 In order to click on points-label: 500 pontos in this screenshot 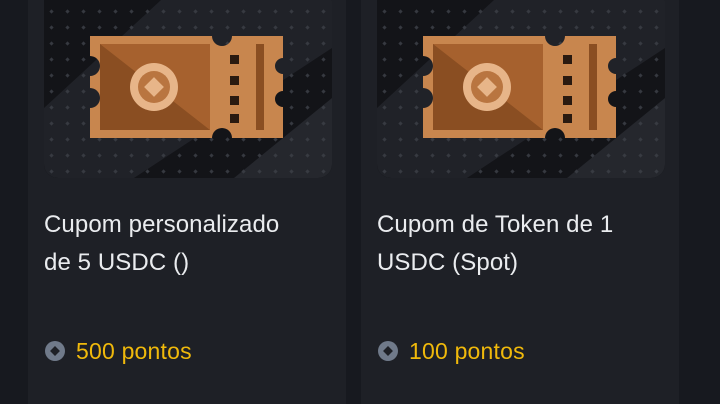, I will do `click(134, 350)`.